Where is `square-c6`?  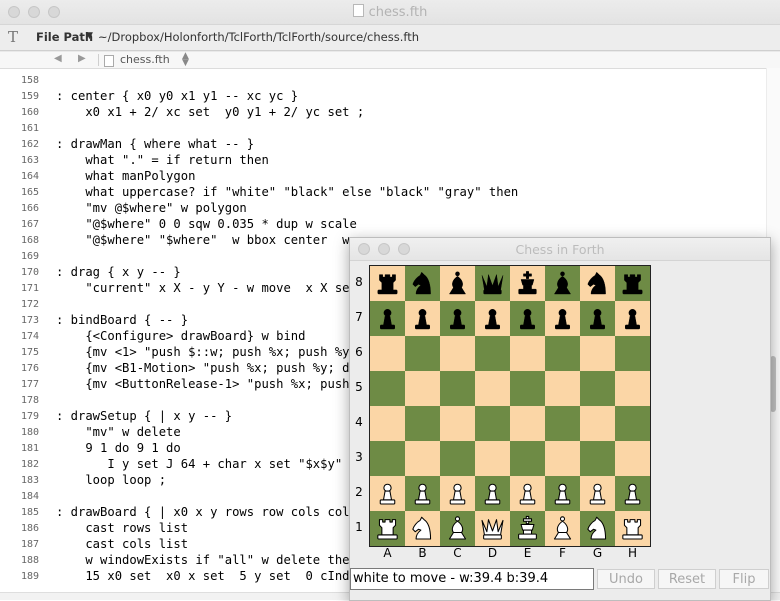 square-c6 is located at coordinates (457, 353).